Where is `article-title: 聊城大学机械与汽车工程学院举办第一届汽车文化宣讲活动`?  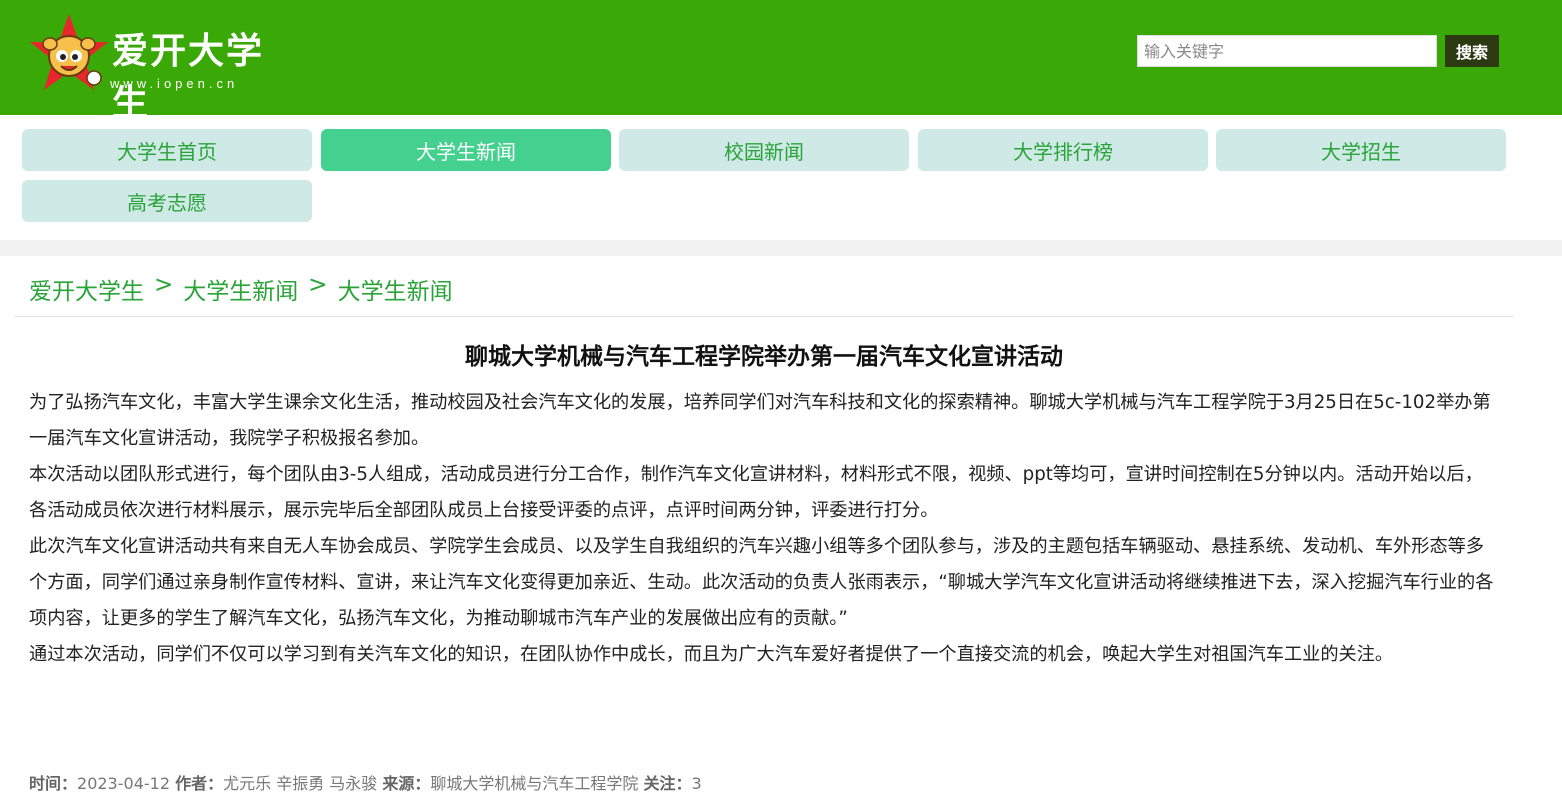 article-title: 聊城大学机械与汽车工程学院举办第一届汽车文化宣讲活动 is located at coordinates (764, 357).